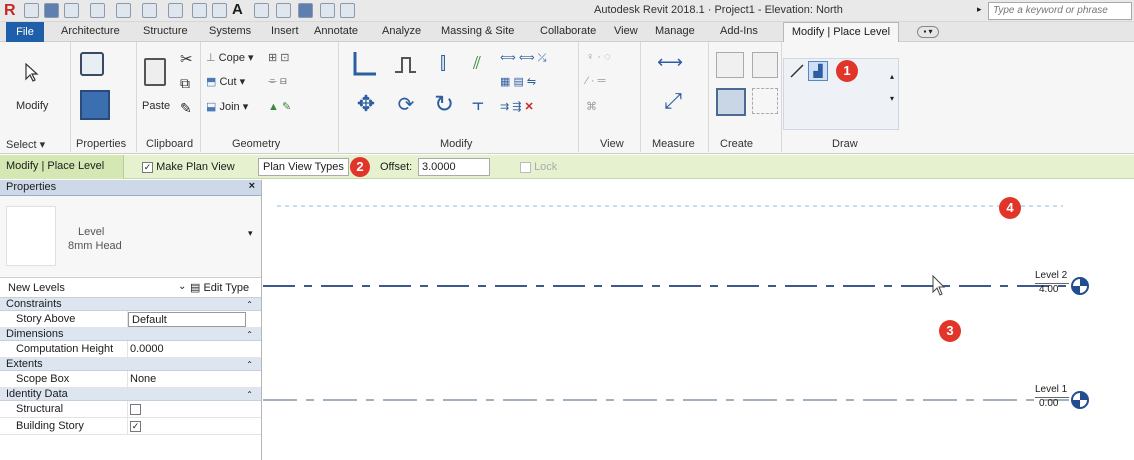 Image resolution: width=1134 pixels, height=460 pixels. I want to click on match-type-icon: ✎, so click(186, 108).